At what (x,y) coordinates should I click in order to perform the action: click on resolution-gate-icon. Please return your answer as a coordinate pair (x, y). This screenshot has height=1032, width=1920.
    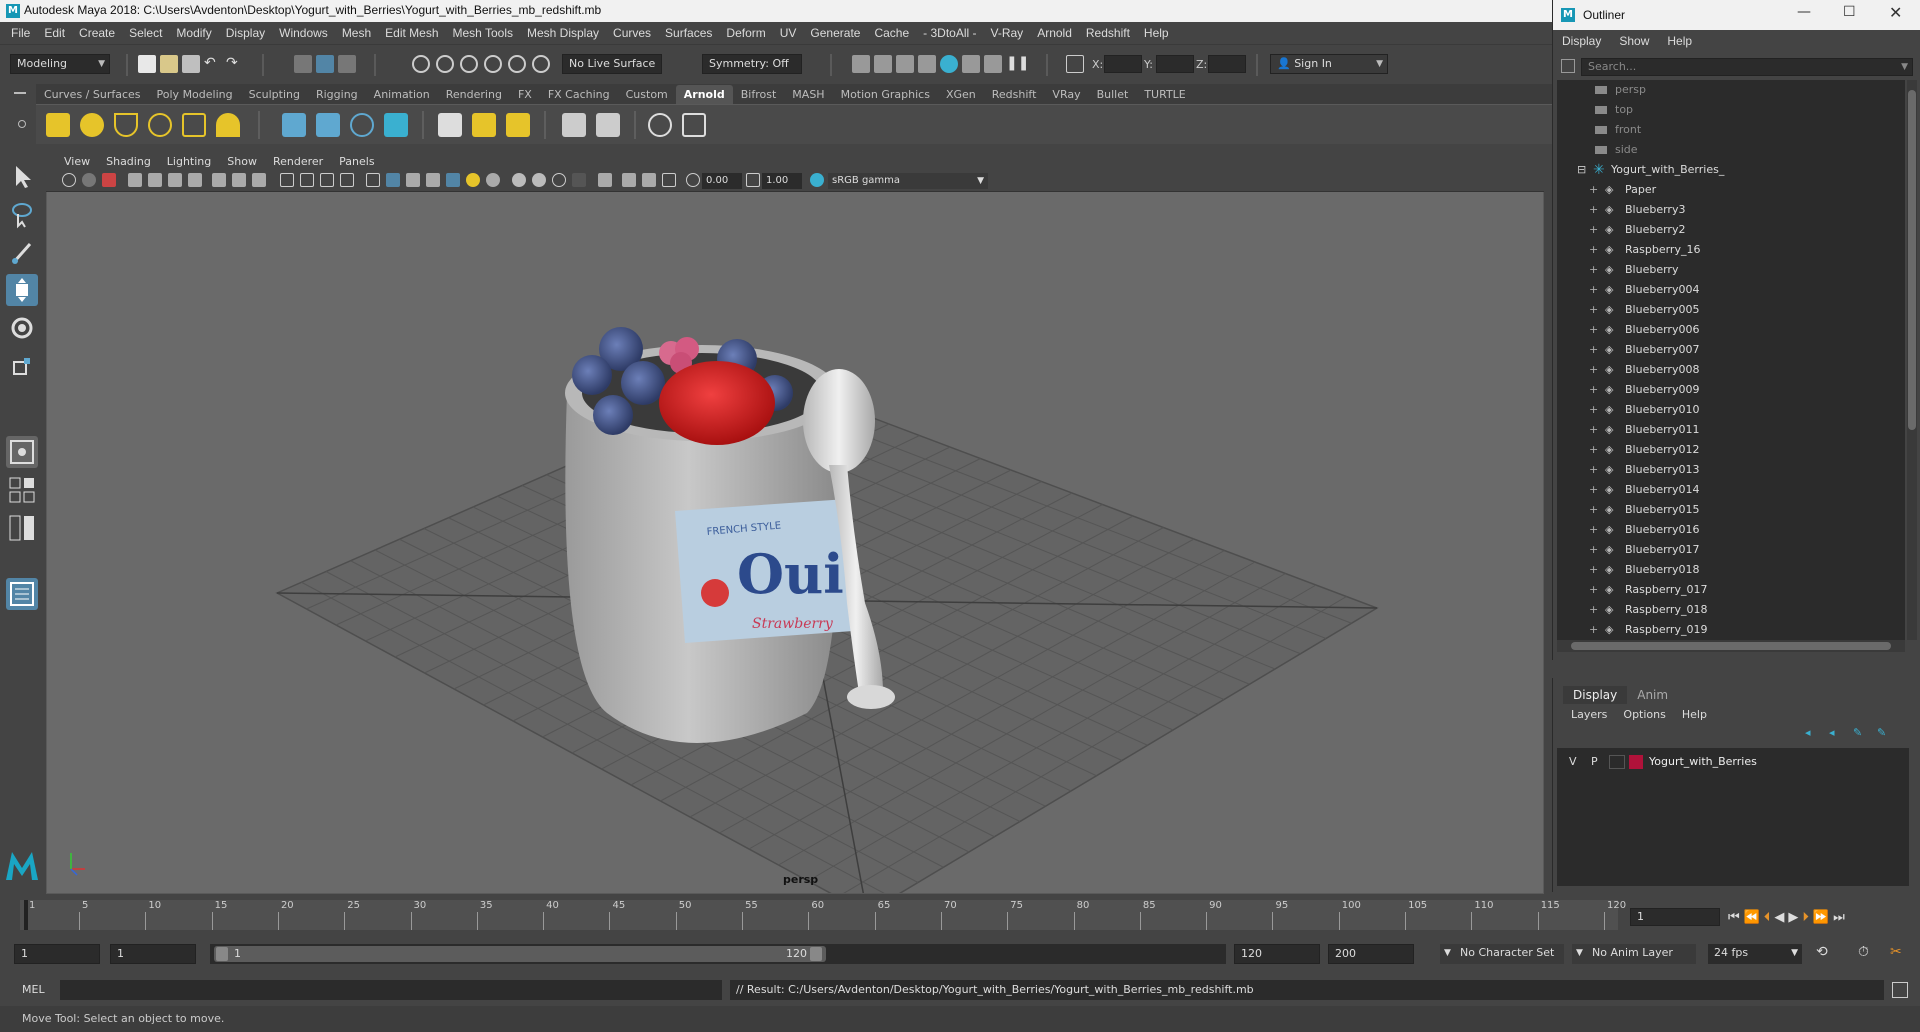
    Looking at the image, I should click on (259, 180).